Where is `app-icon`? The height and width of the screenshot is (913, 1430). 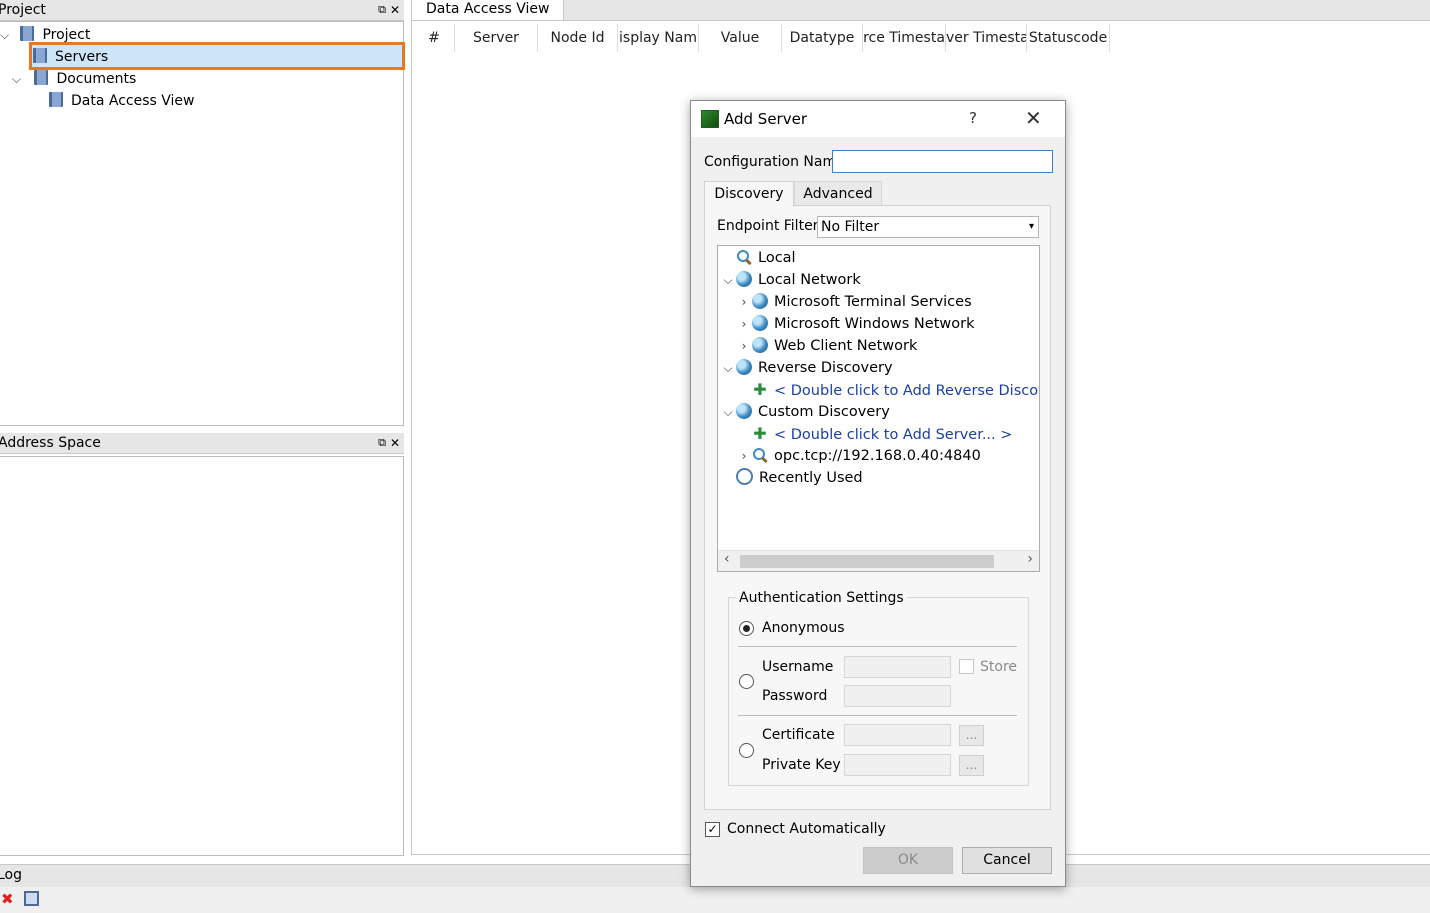
app-icon is located at coordinates (710, 119).